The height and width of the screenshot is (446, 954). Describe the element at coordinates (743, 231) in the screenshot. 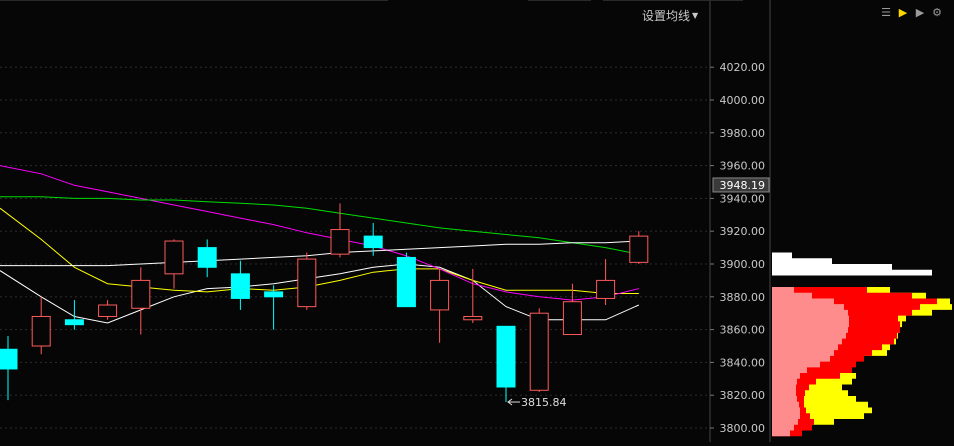

I see `y-tick-label: 3920.00` at that location.